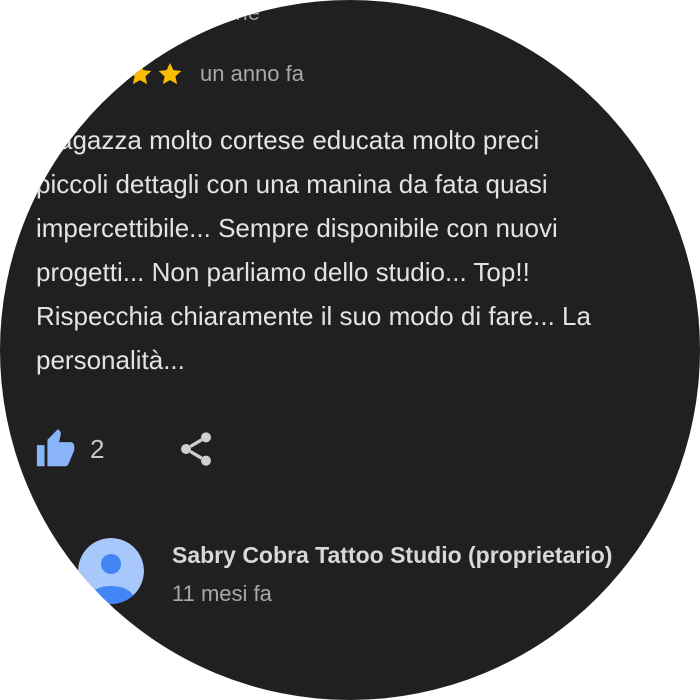 The width and height of the screenshot is (700, 700). I want to click on share-button, so click(196, 449).